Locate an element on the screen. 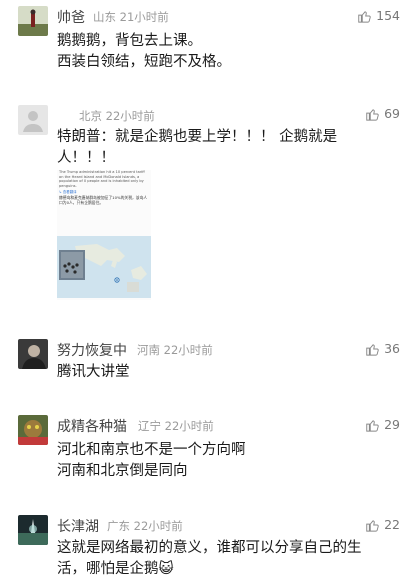 The height and width of the screenshot is (585, 414). embedded-chinese-text: 赫德岛和麦克唐纳群岛被加征了10%的关税，该岛人口为0人，只有企鹅居住。 is located at coordinates (103, 200).